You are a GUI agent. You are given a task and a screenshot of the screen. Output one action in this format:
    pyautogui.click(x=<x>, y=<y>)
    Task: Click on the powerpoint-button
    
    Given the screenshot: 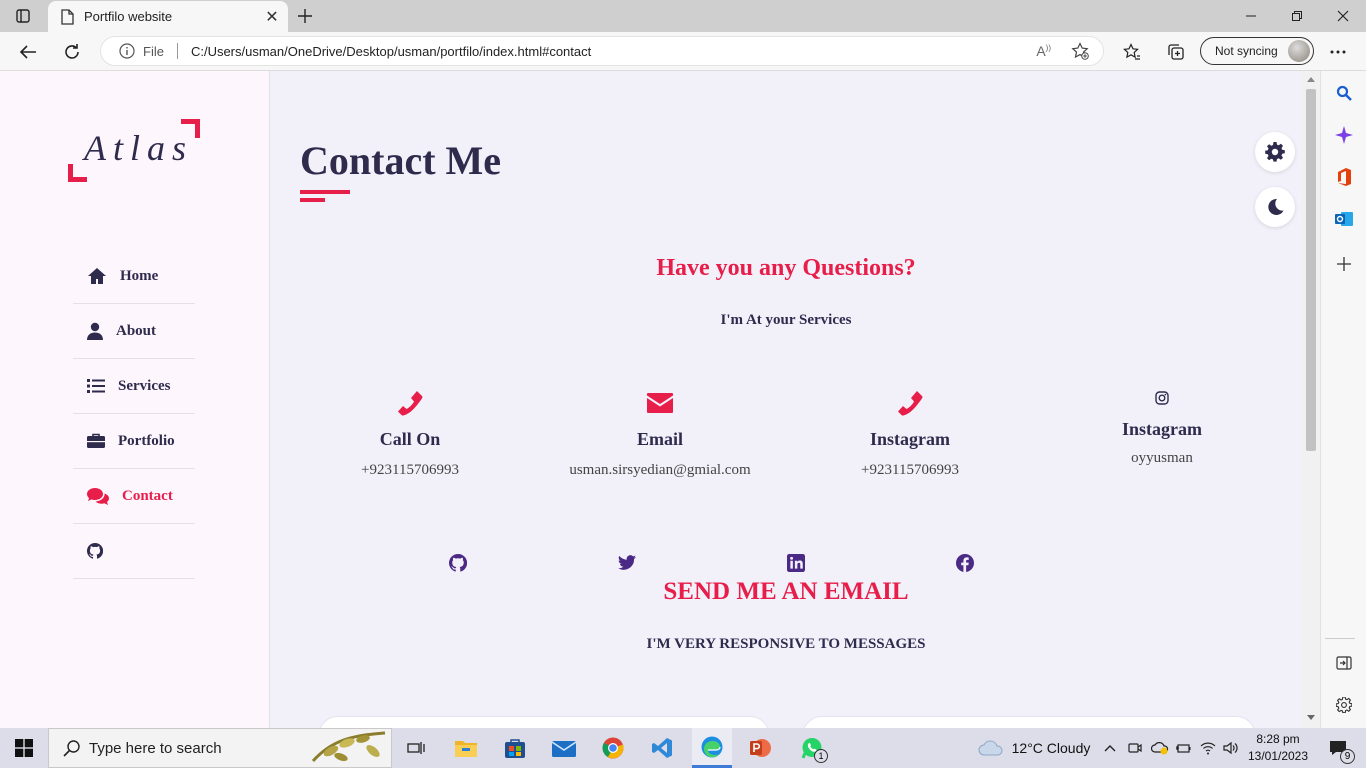 What is the action you would take?
    pyautogui.click(x=760, y=748)
    